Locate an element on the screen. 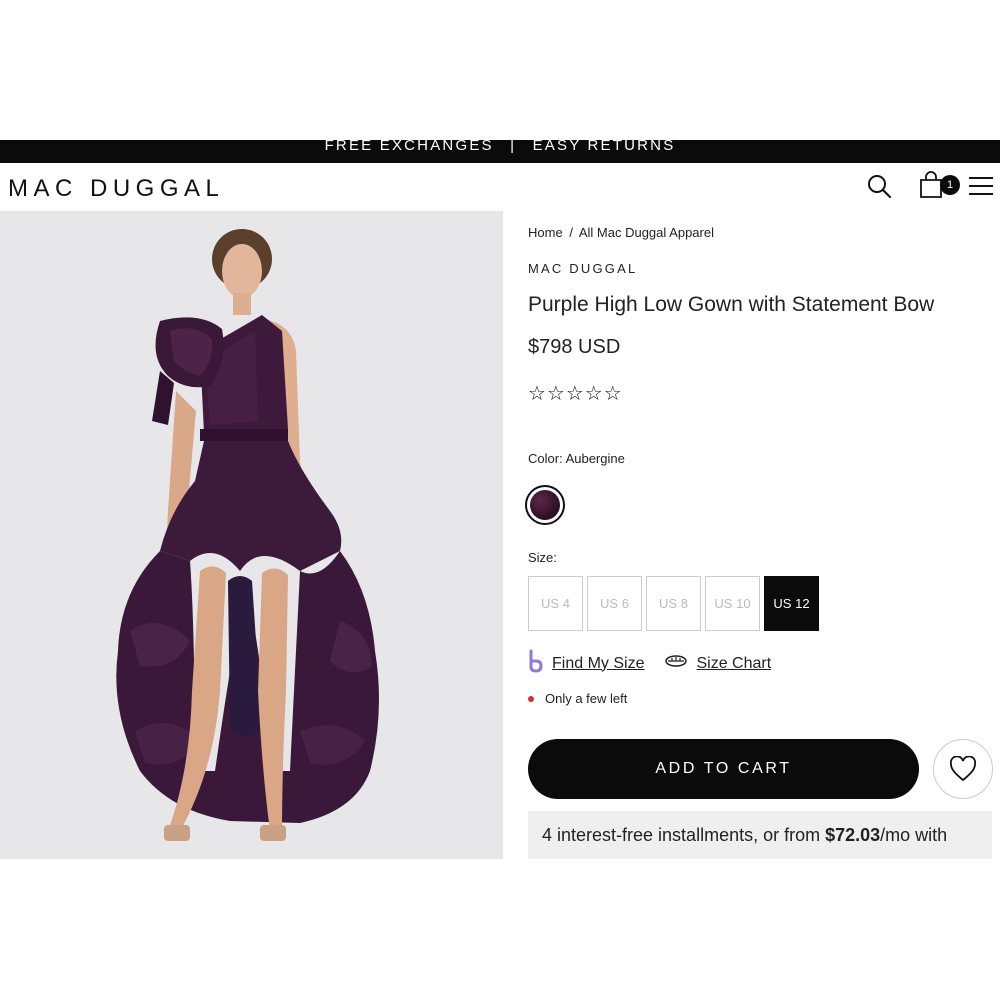 The width and height of the screenshot is (1000, 1000). brand-logo: MAC DUGGAL is located at coordinates (116, 189).